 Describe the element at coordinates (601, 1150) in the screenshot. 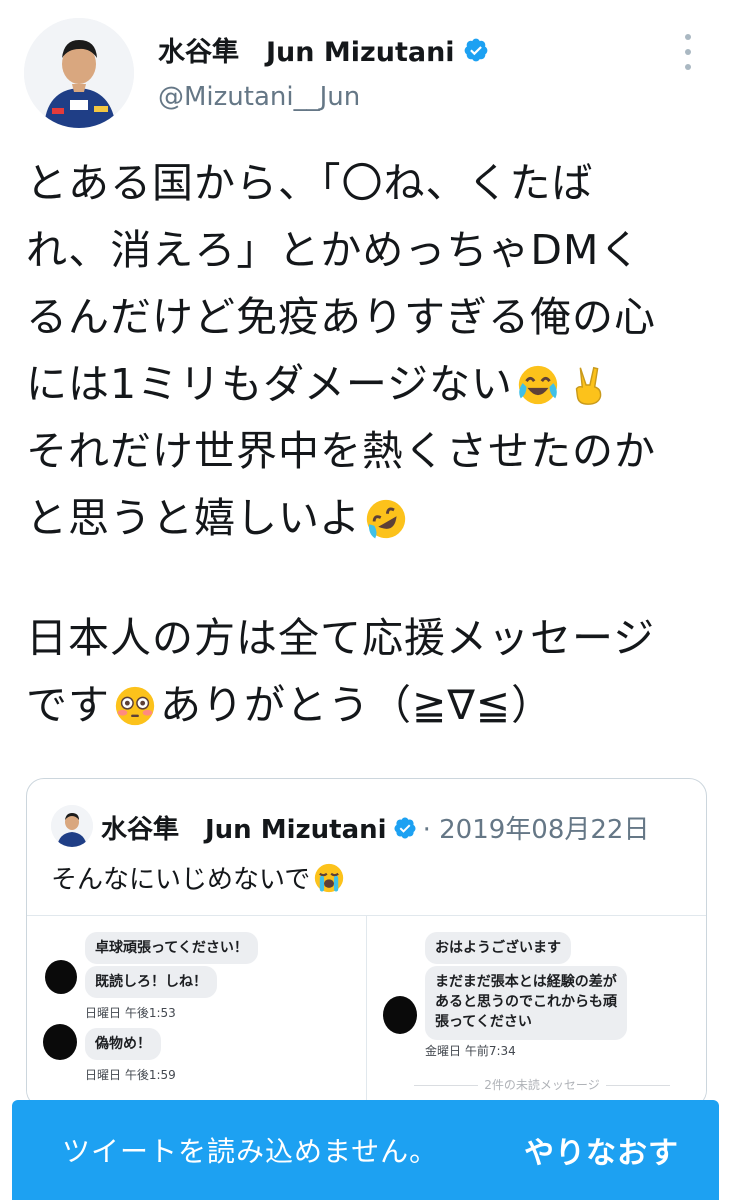

I see `retry-button: やりなおす` at that location.